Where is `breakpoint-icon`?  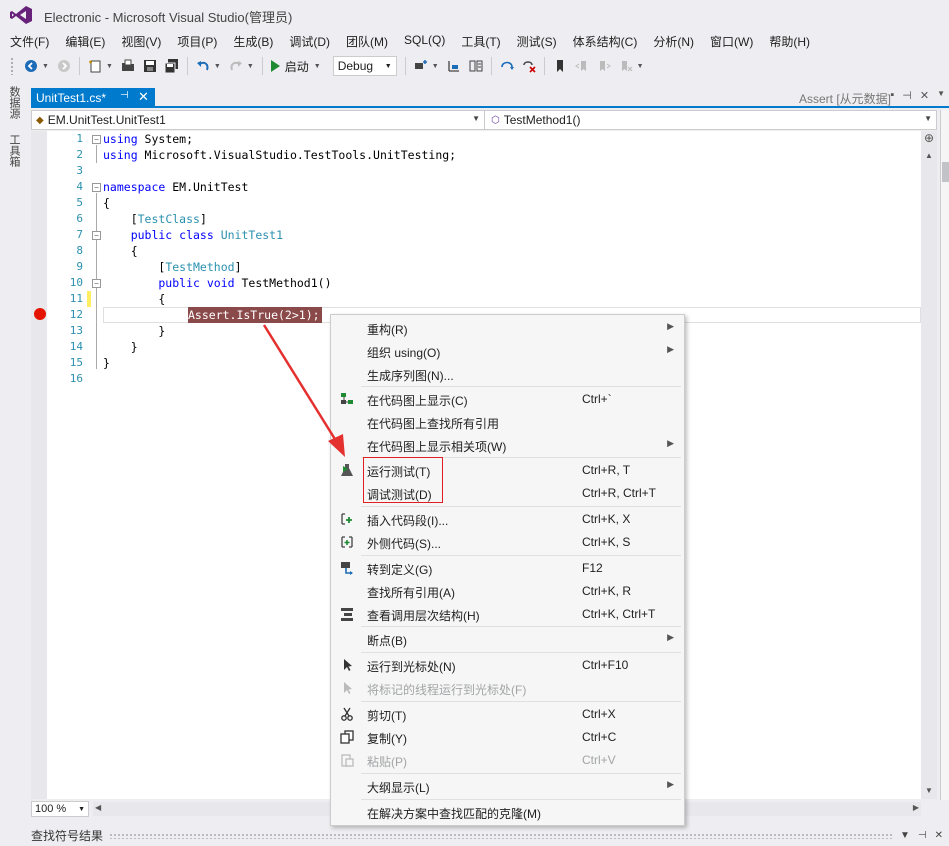
breakpoint-icon is located at coordinates (40, 314).